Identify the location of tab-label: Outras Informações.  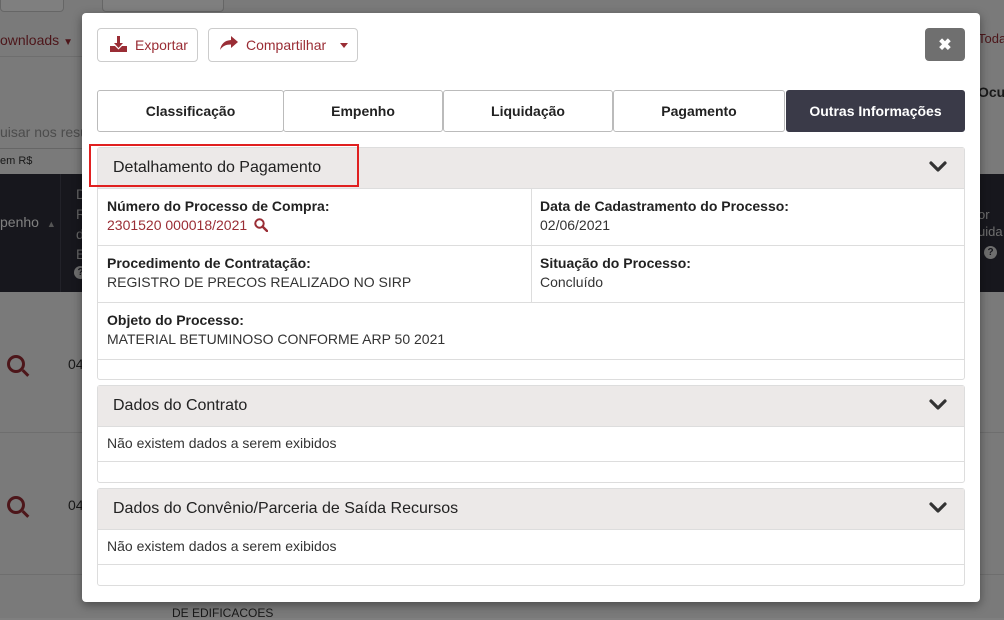
(875, 111).